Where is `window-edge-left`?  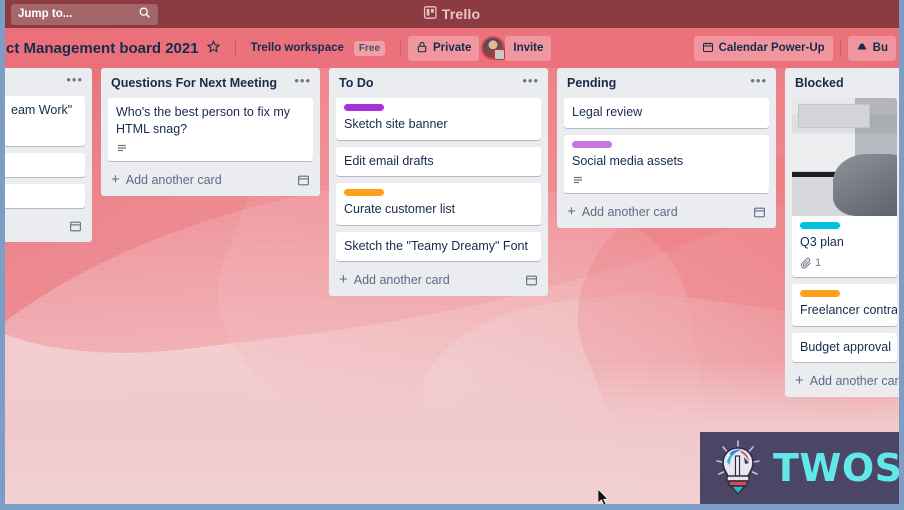 window-edge-left is located at coordinates (2, 255).